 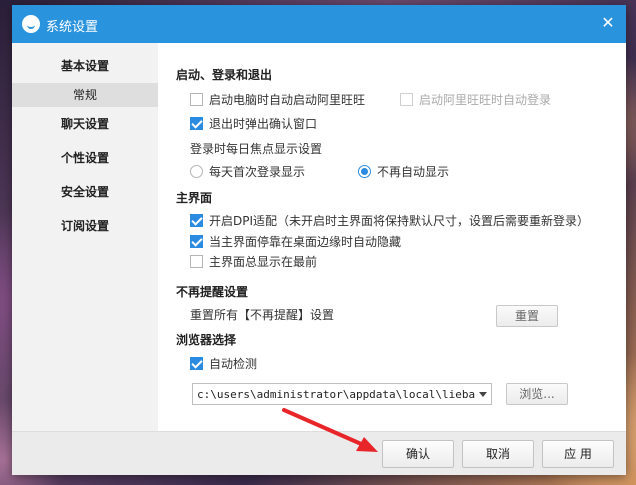 I want to click on focus-first-radio, so click(x=196, y=171).